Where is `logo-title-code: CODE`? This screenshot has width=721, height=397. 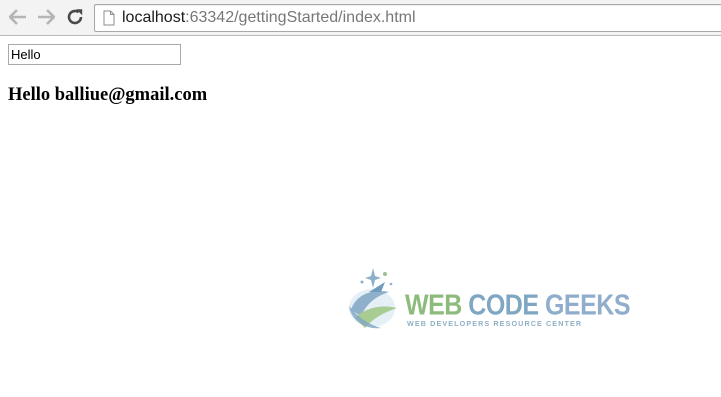 logo-title-code: CODE is located at coordinates (506, 305).